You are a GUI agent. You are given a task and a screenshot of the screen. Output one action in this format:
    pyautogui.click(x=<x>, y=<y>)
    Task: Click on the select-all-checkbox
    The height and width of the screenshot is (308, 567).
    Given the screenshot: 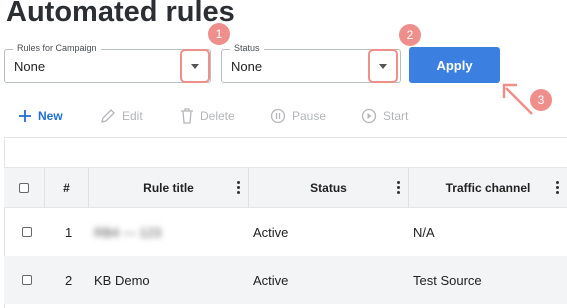 What is the action you would take?
    pyautogui.click(x=24, y=187)
    